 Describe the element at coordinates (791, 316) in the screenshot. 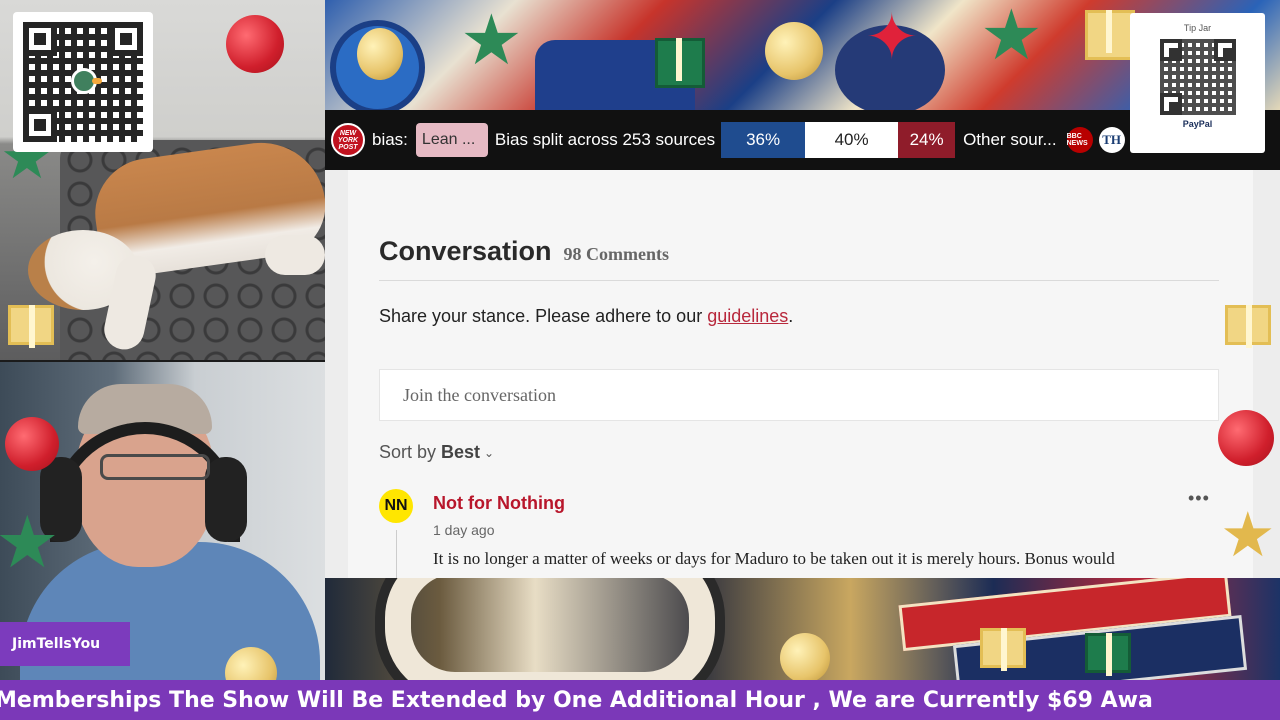

I see `share-suffix: .` at that location.